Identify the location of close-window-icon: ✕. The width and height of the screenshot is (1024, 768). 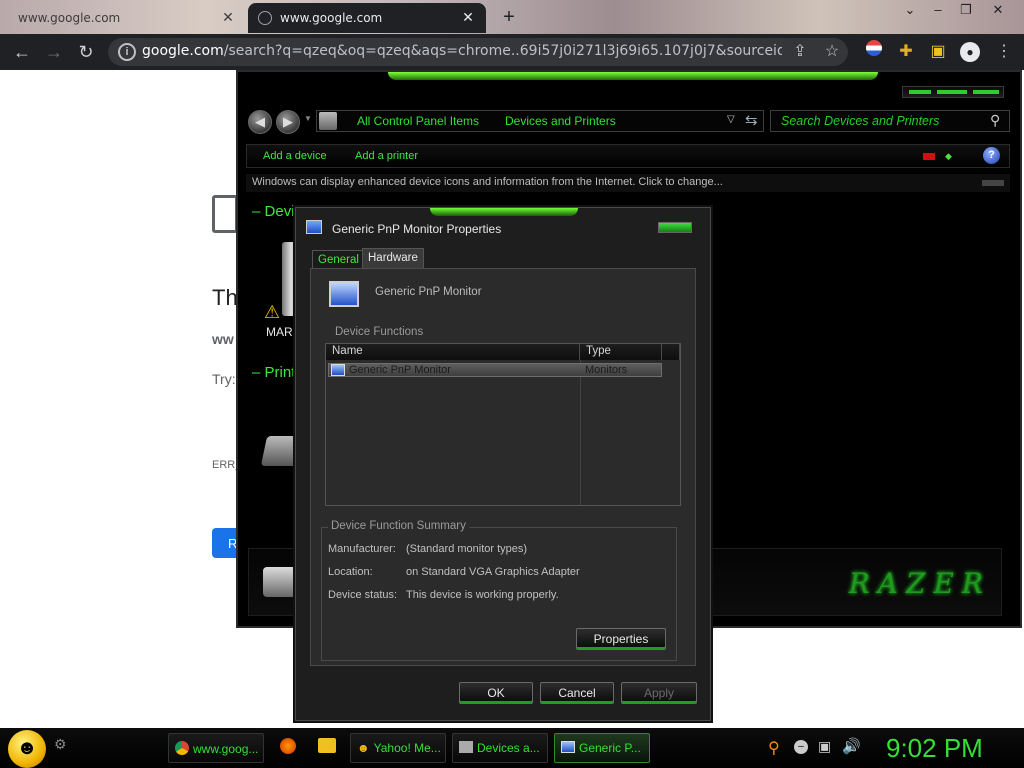
(998, 11).